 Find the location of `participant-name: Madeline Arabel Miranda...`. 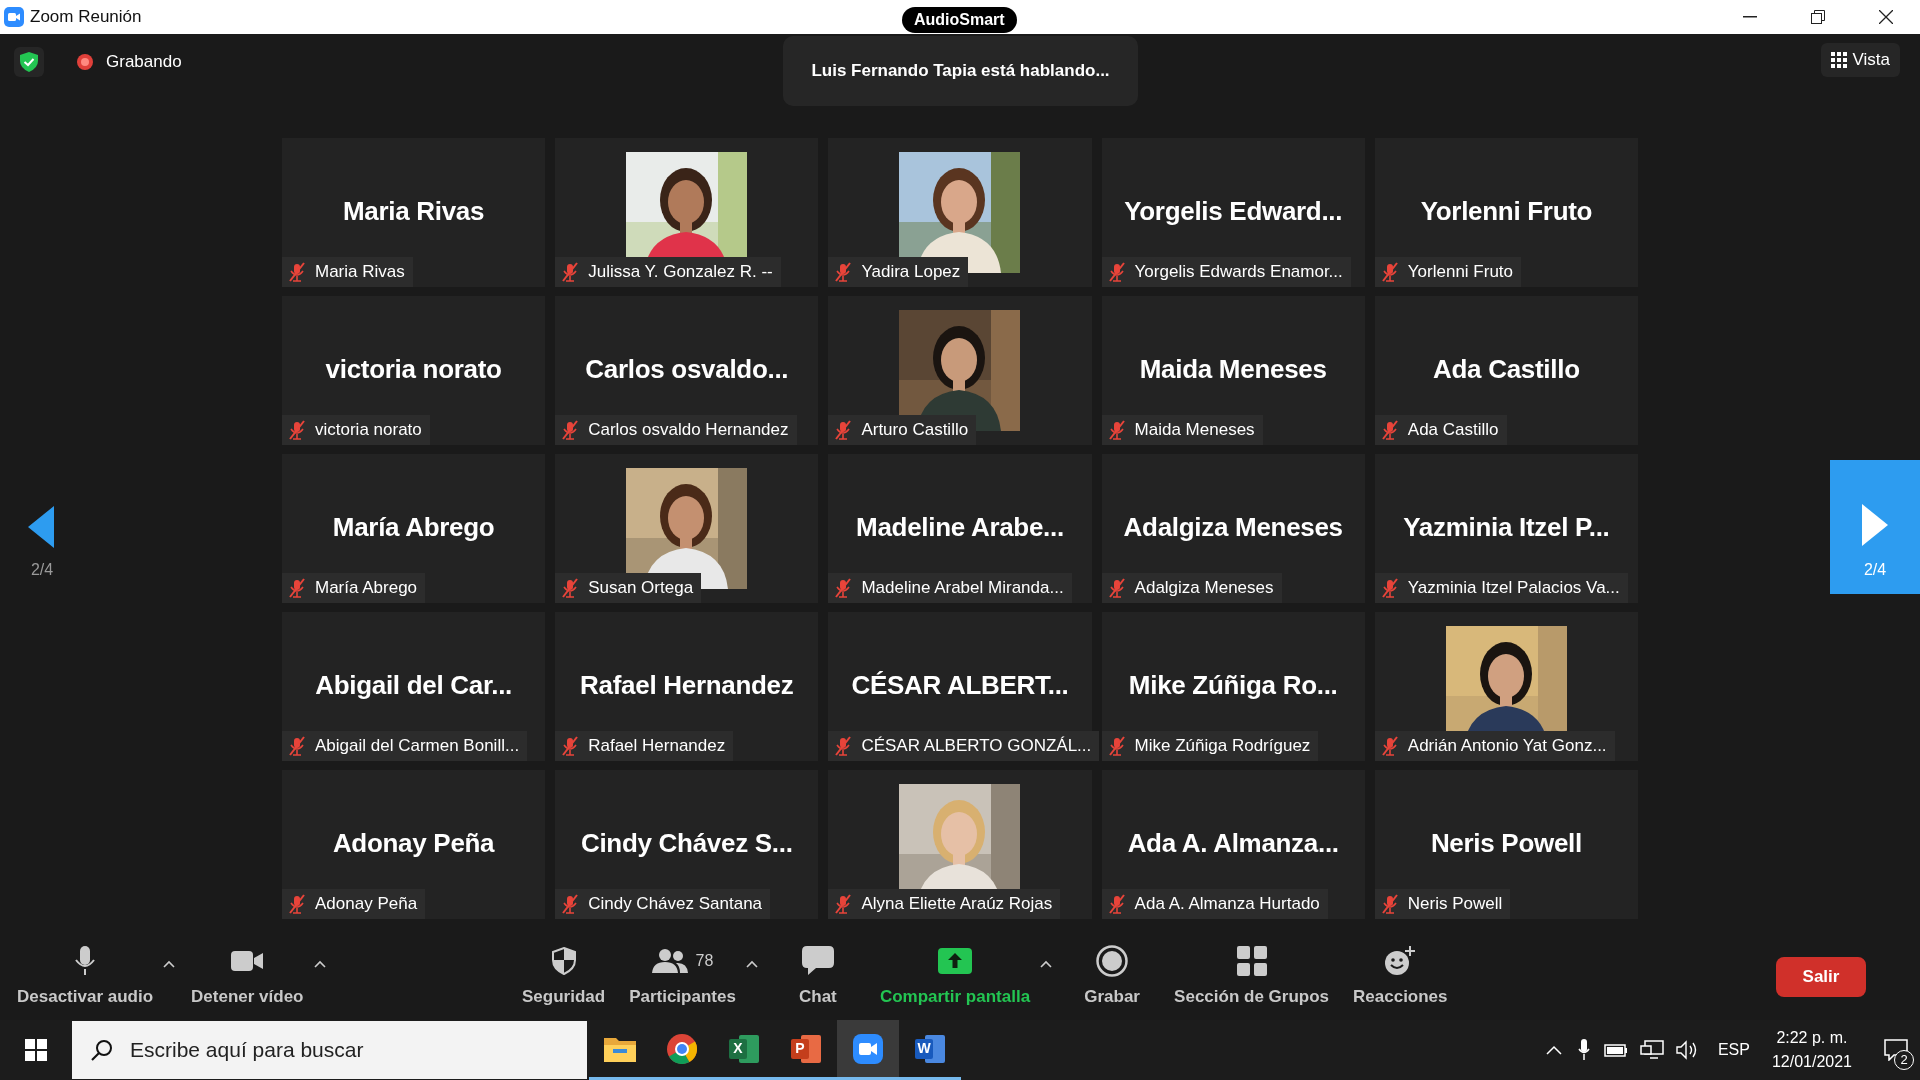

participant-name: Madeline Arabel Miranda... is located at coordinates (962, 588).